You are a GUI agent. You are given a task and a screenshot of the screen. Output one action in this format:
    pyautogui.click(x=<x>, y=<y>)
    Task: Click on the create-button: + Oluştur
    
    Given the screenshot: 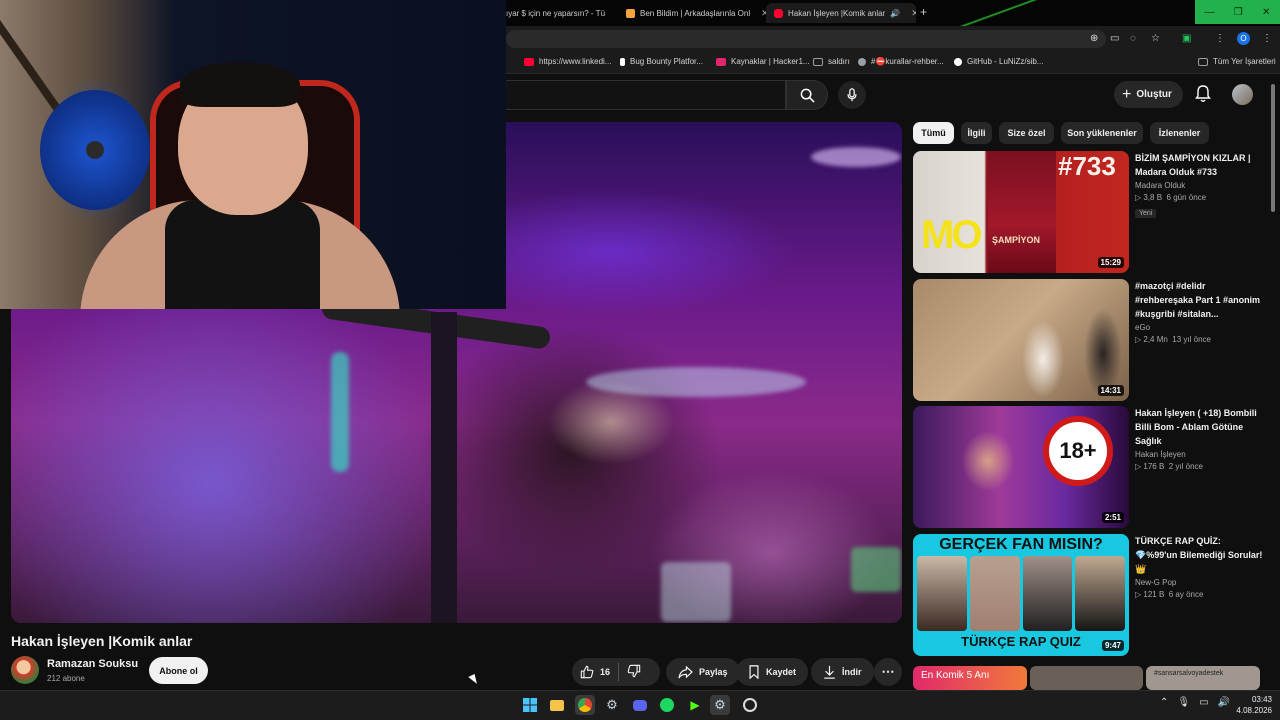 What is the action you would take?
    pyautogui.click(x=1148, y=94)
    